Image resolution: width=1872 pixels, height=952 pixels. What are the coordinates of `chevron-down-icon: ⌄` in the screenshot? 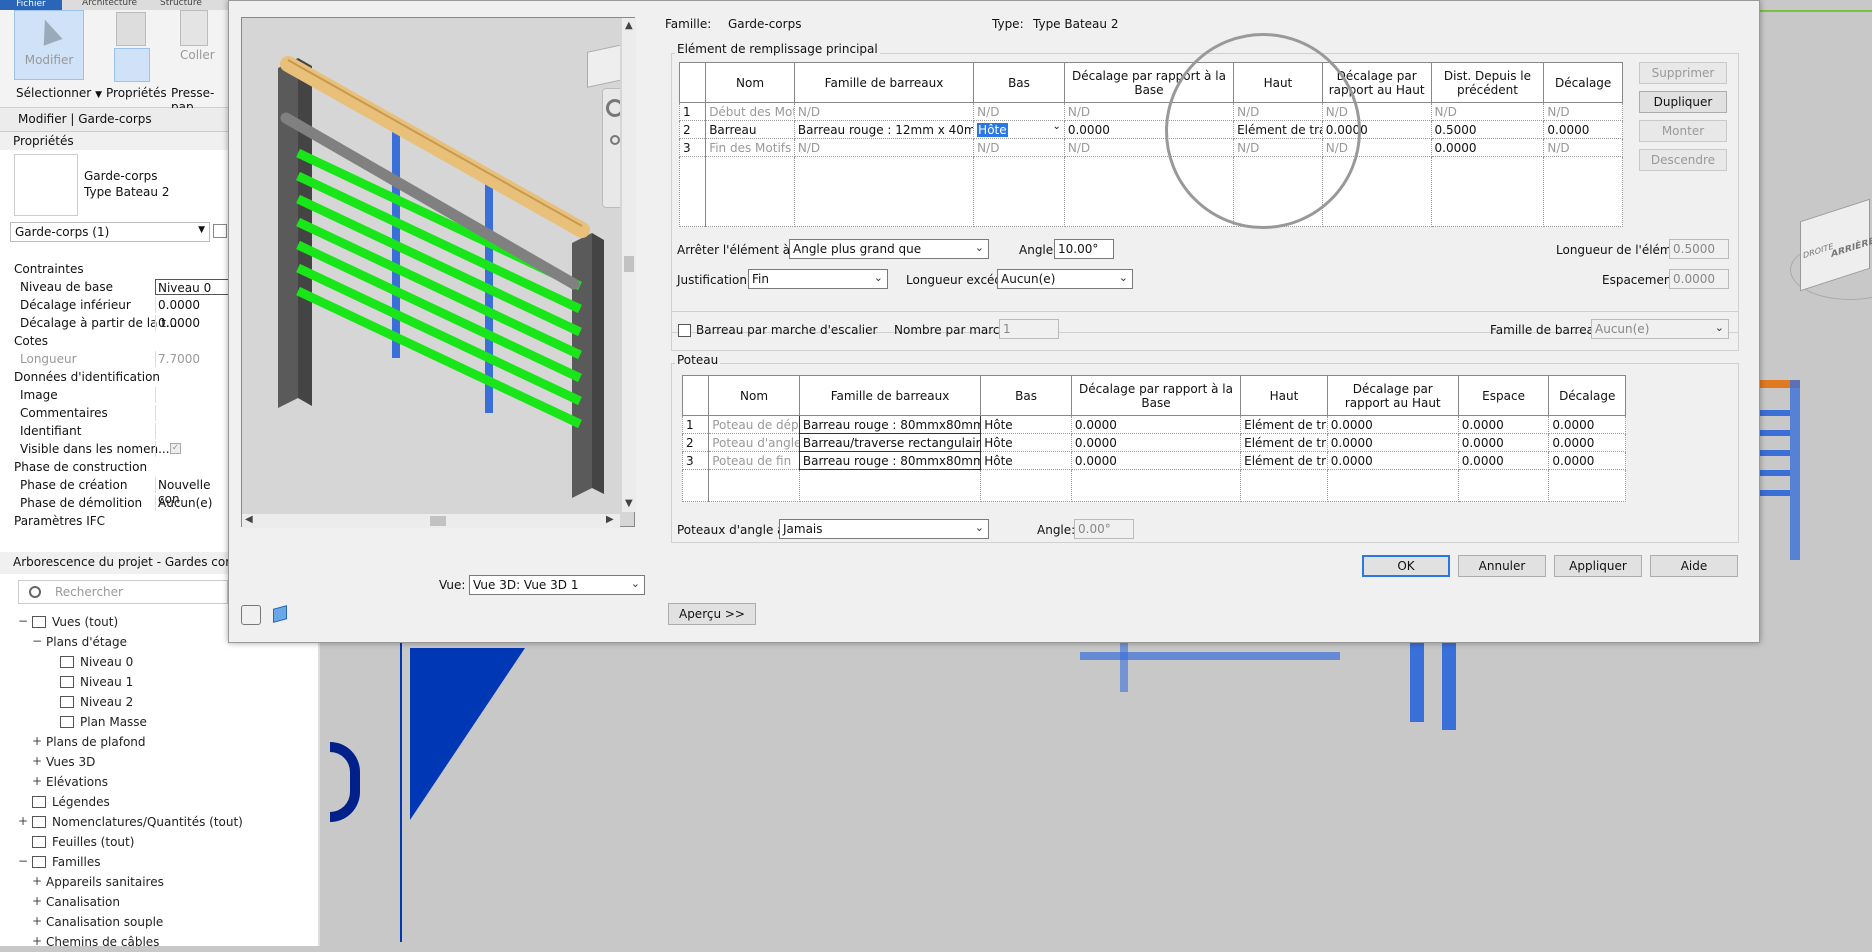 It's located at (1056, 127).